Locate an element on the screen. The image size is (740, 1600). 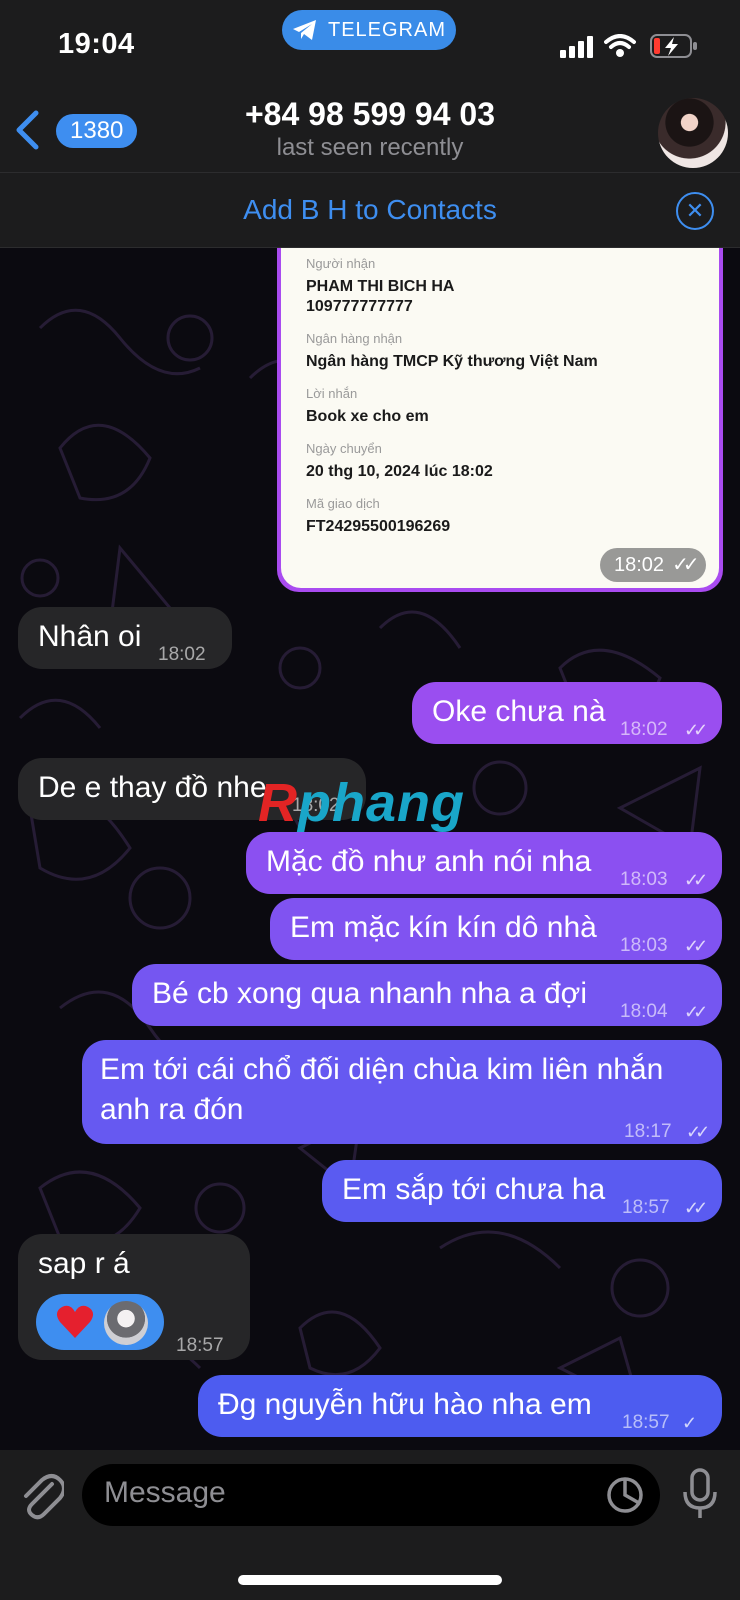
contact-title: +84 98 599 94 03 is located at coordinates (370, 114).